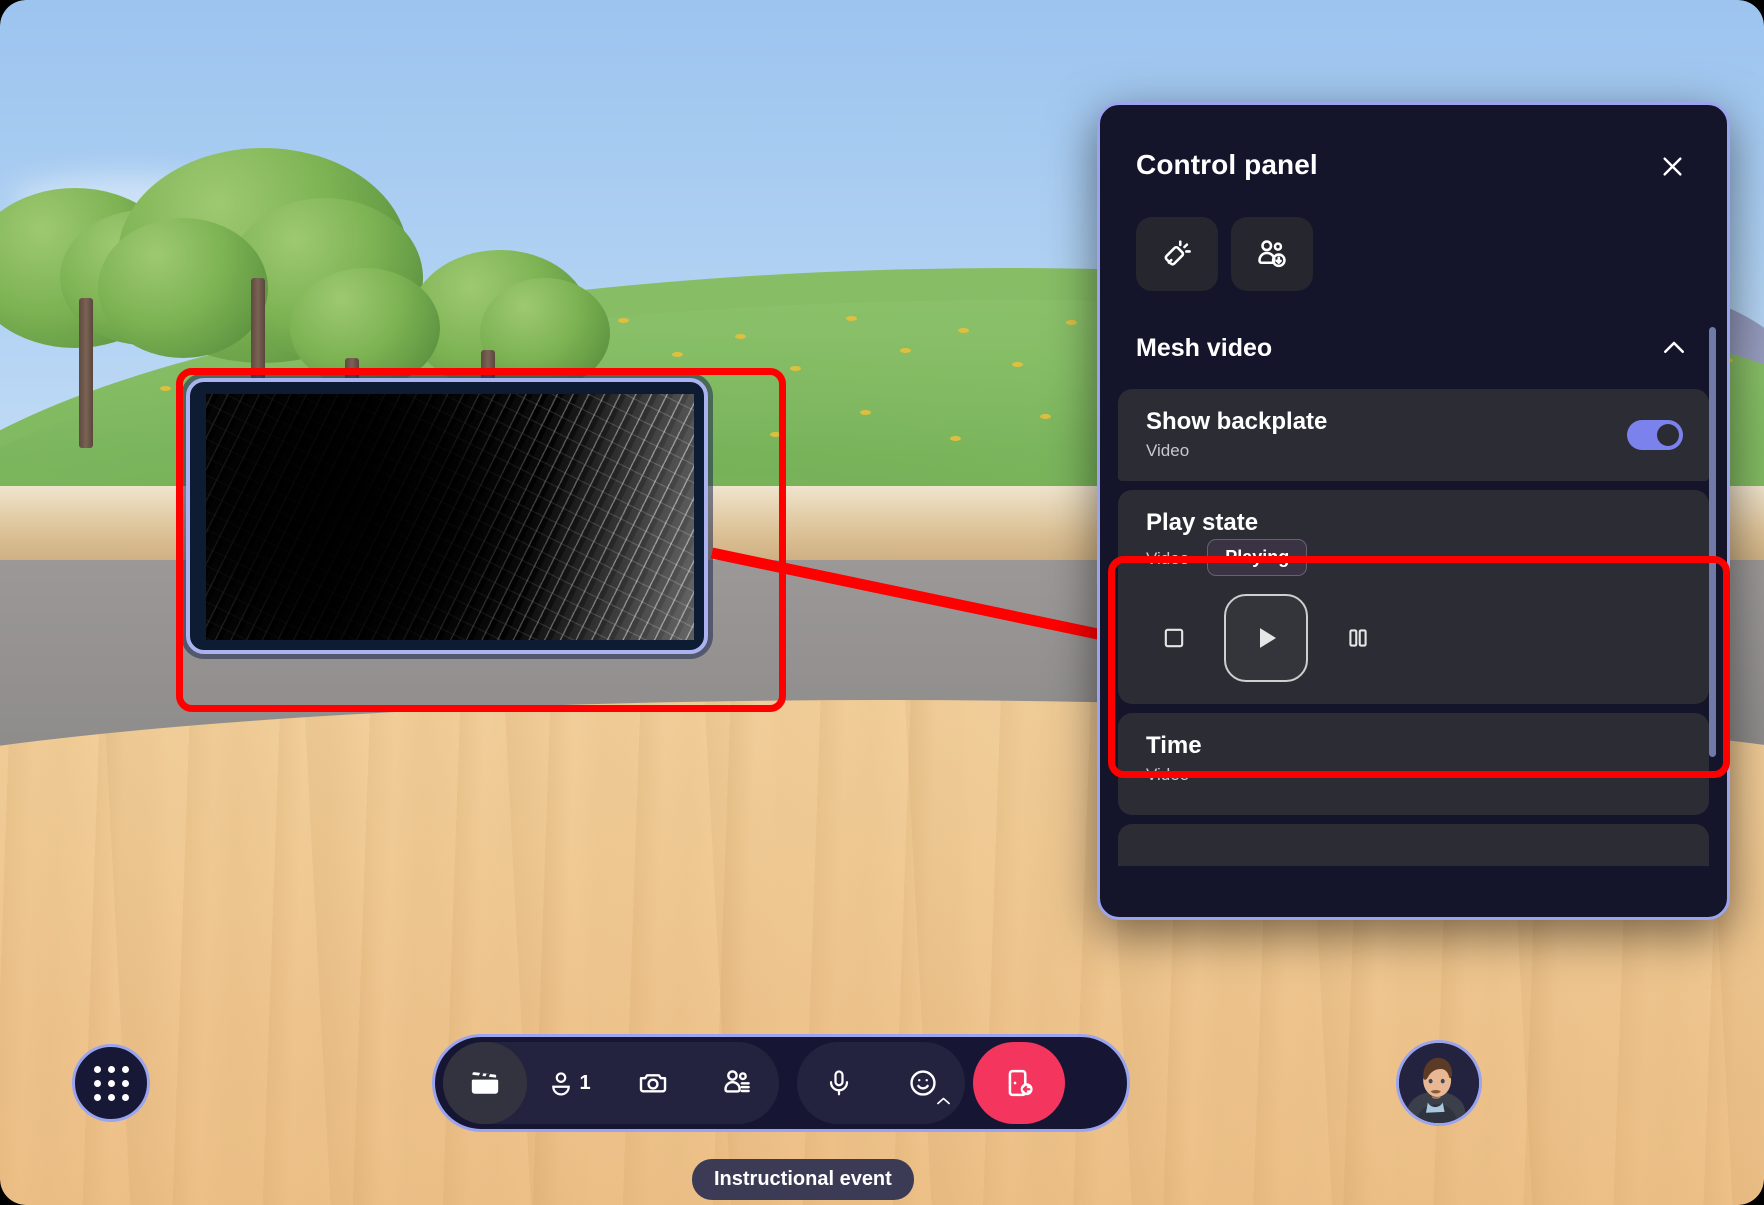 The height and width of the screenshot is (1205, 1764). I want to click on control-panel-tools, so click(1413, 239).